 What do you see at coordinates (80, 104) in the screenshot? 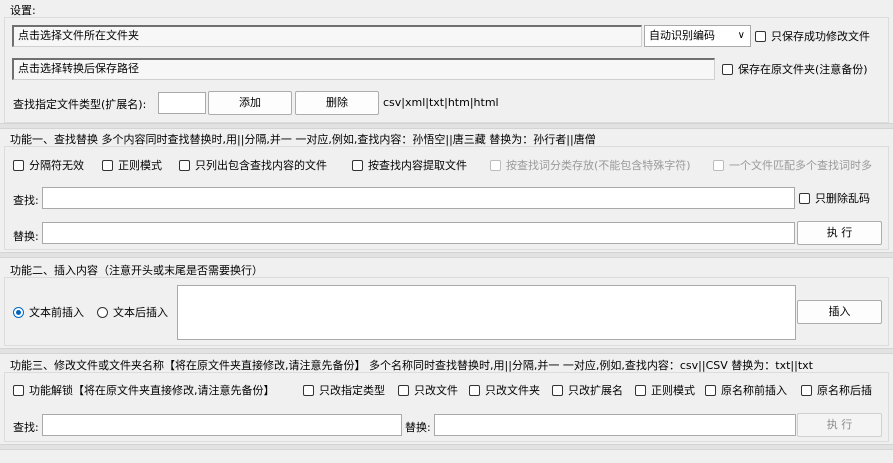
I see `ext-label: 查找指定文件类型(扩展名):` at bounding box center [80, 104].